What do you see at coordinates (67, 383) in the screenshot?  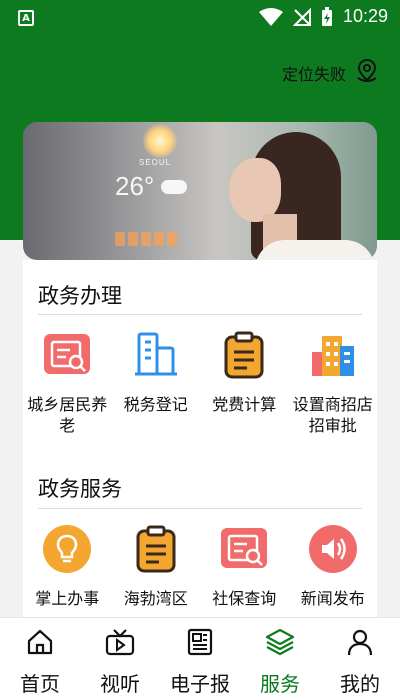 I see `service-item-rural-pension: 城乡居民养老` at bounding box center [67, 383].